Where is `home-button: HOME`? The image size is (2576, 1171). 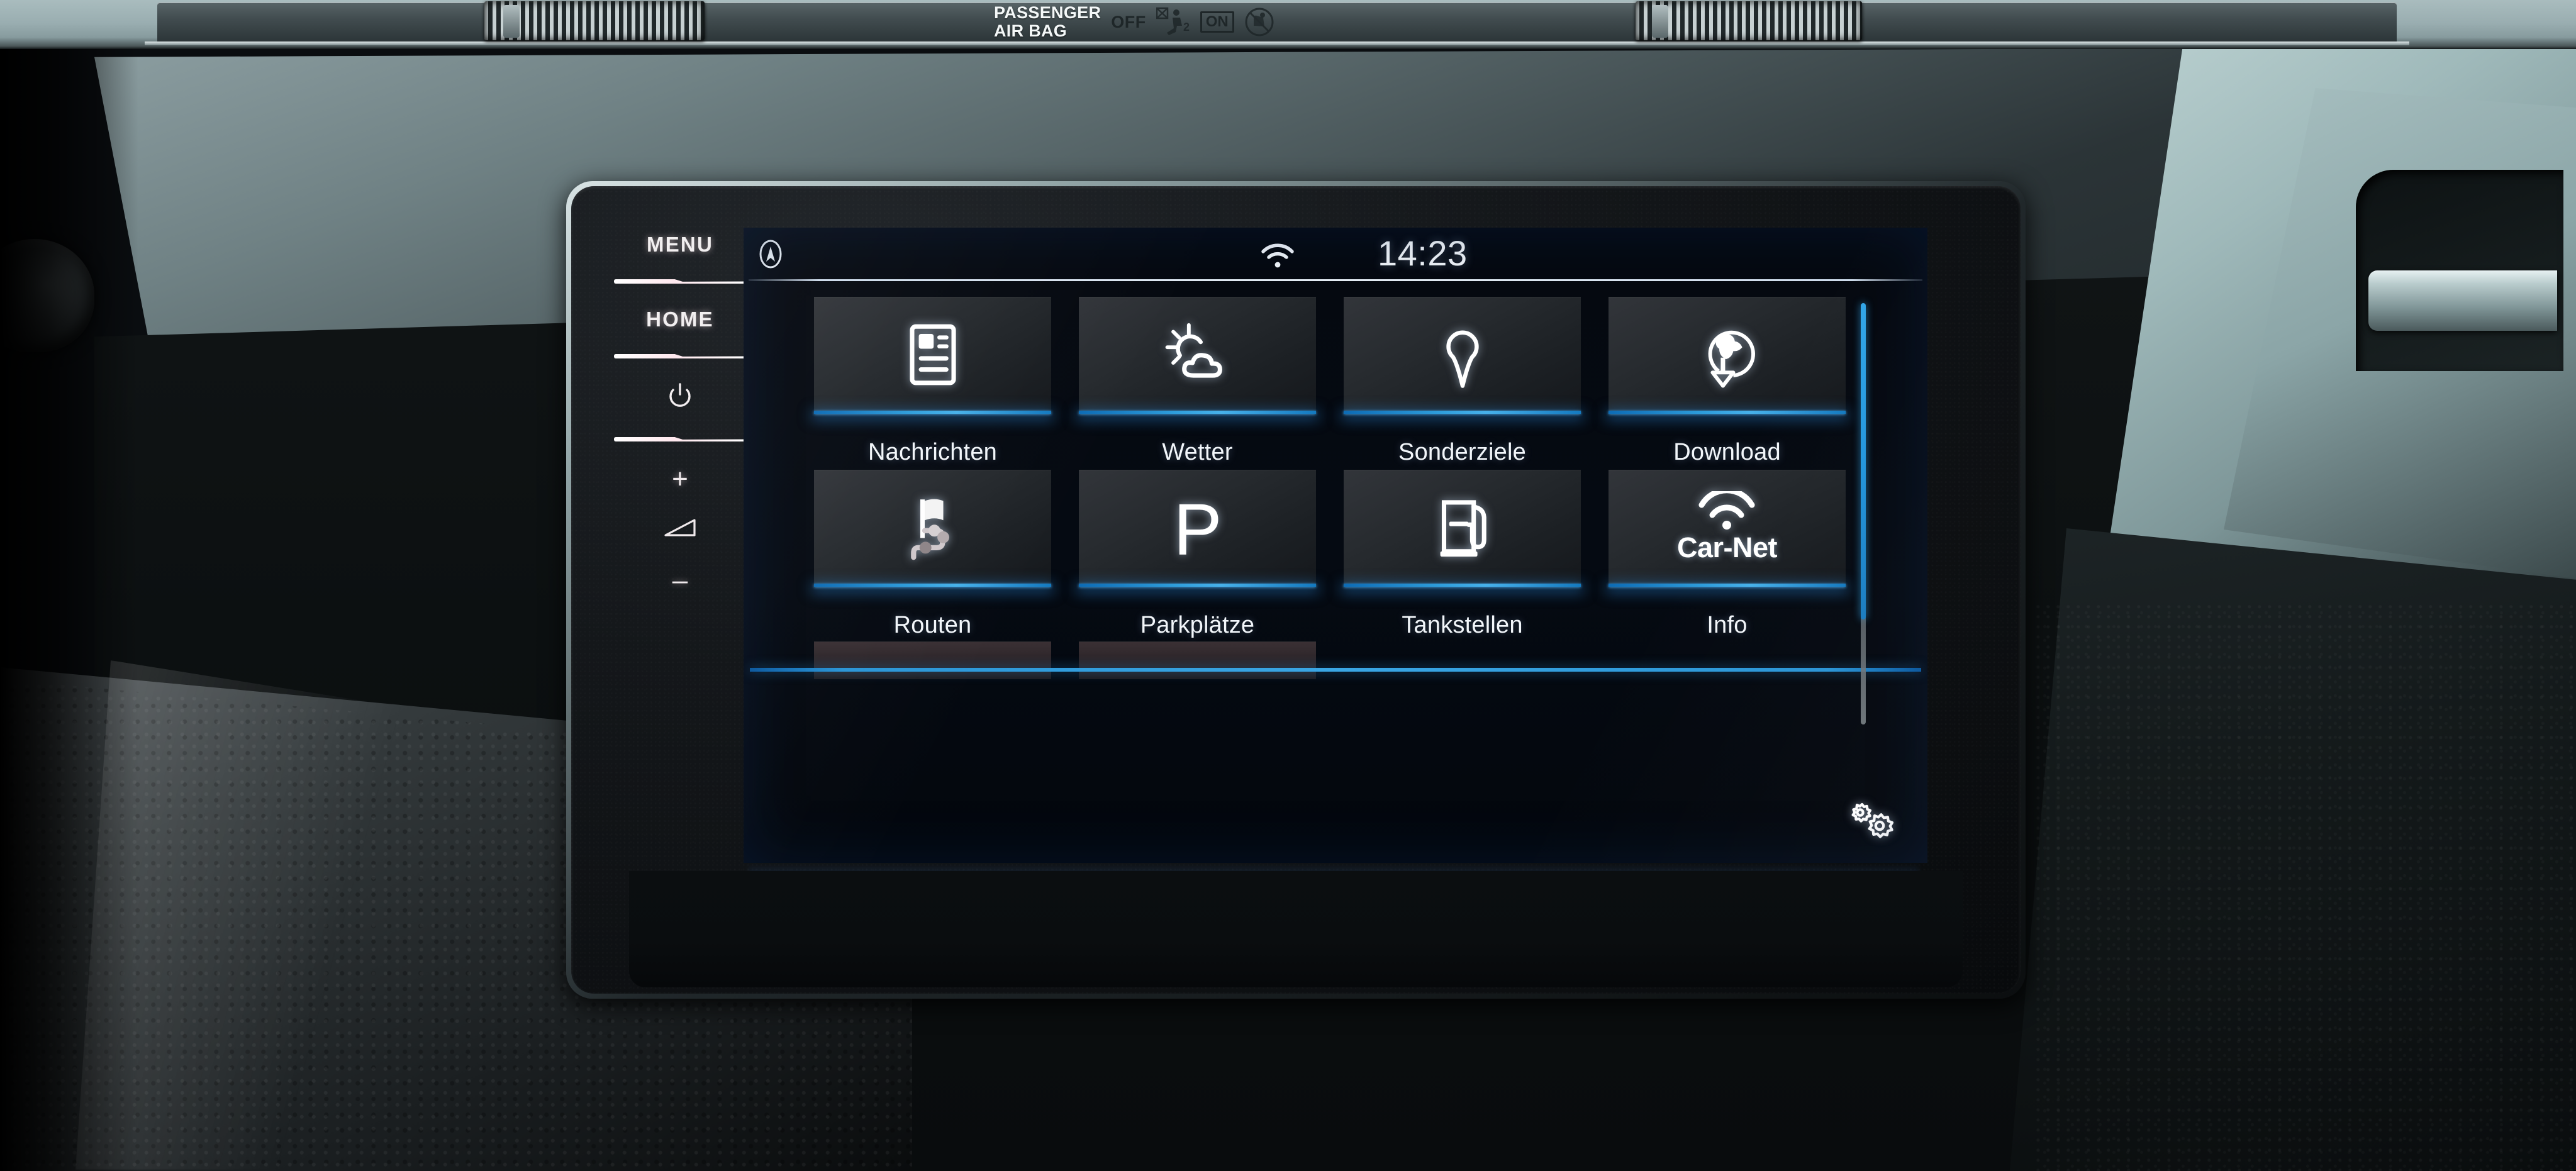
home-button: HOME is located at coordinates (680, 319).